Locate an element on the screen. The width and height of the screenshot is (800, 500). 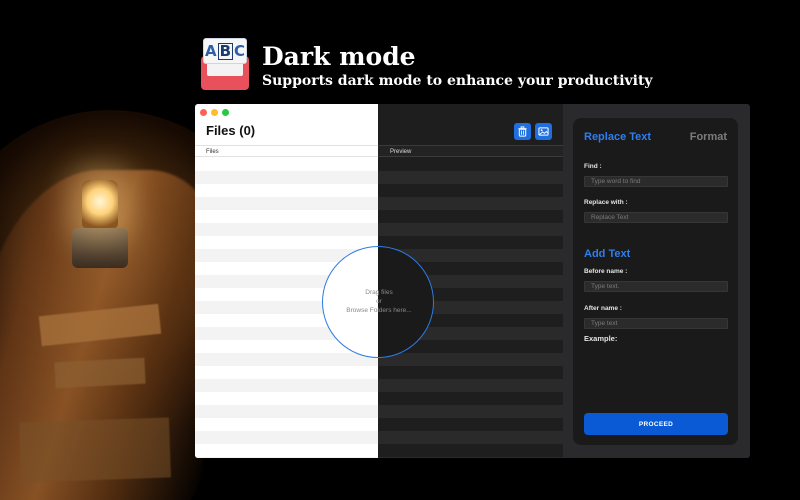
logo-letter-b: B is located at coordinates (225, 50).